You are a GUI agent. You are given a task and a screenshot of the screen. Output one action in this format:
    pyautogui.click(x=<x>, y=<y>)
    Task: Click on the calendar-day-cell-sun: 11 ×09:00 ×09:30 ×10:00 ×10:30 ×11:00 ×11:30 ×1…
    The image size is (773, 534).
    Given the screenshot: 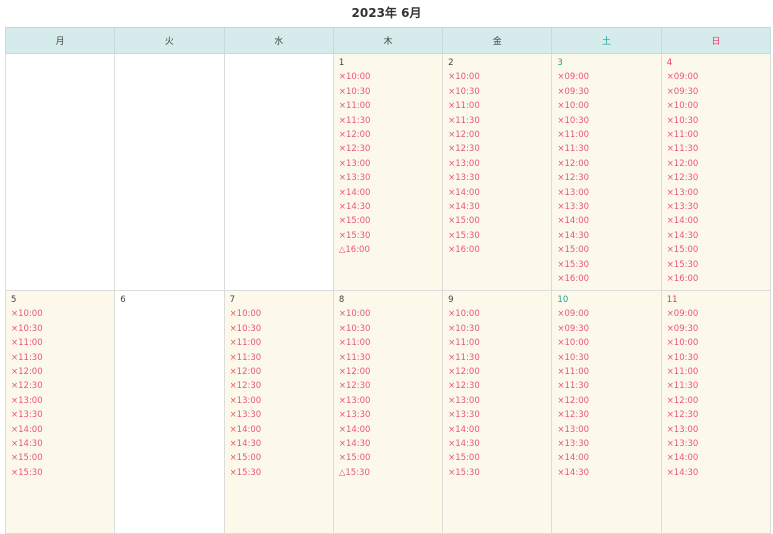 What is the action you would take?
    pyautogui.click(x=716, y=412)
    